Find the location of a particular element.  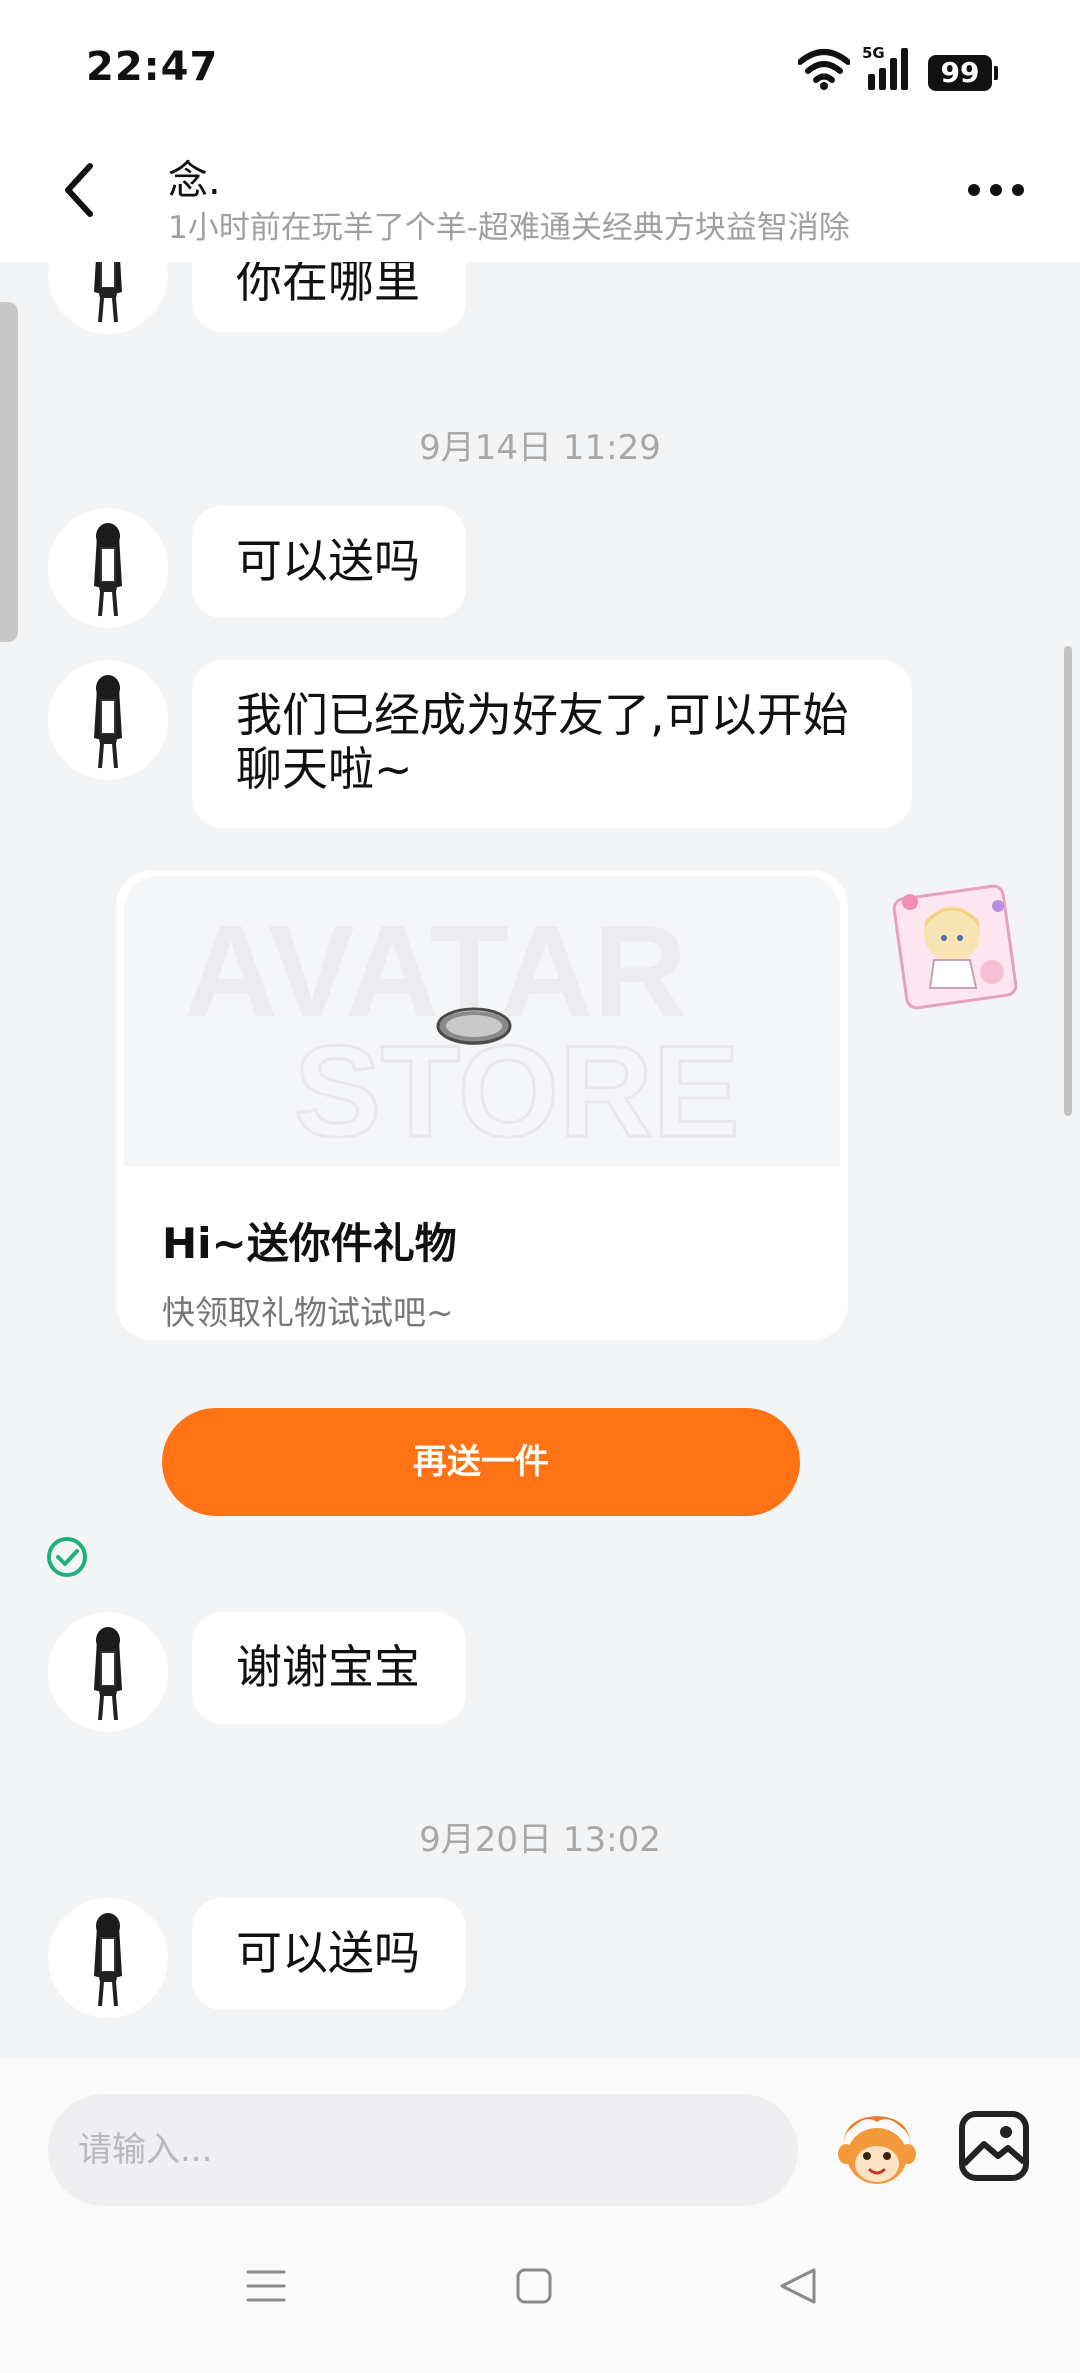

recent-apps-icon is located at coordinates (266, 2286).